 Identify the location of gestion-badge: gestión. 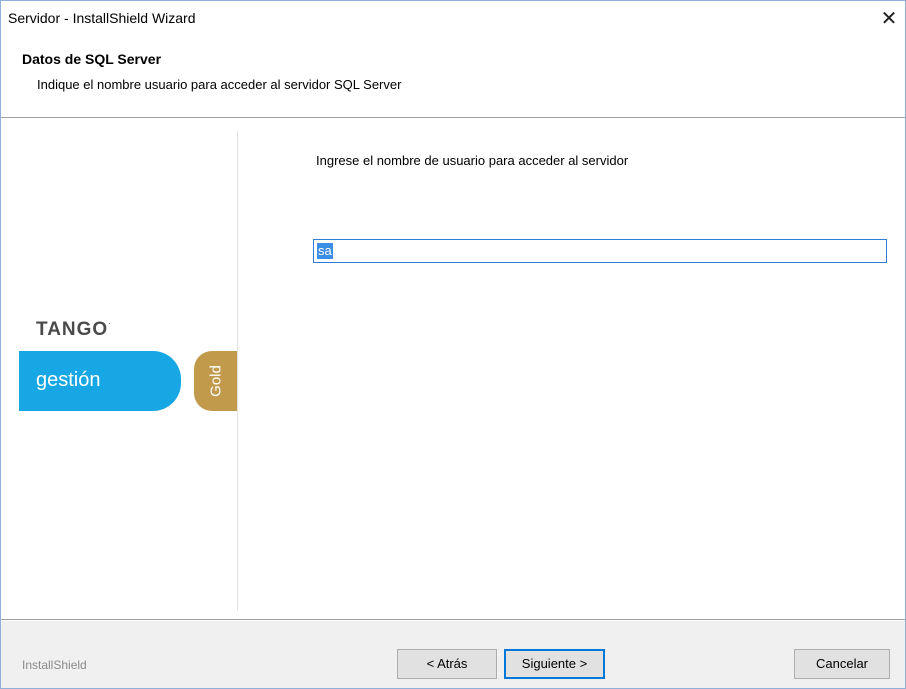
(100, 381).